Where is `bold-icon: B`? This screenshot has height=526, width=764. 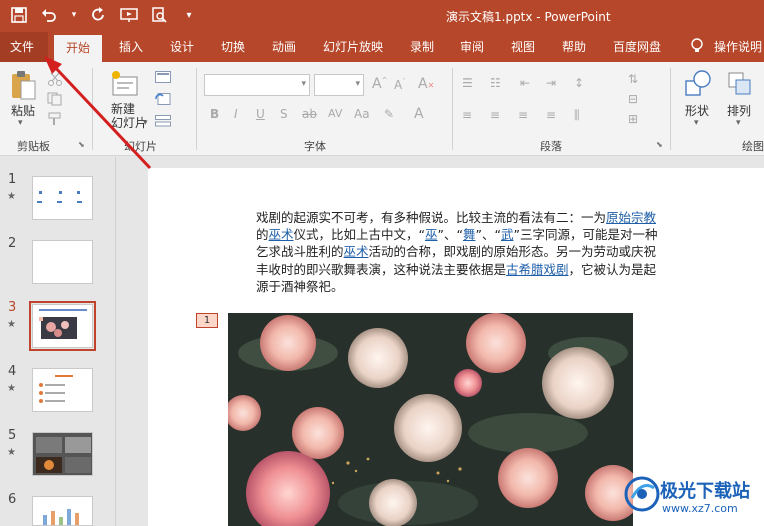 bold-icon: B is located at coordinates (214, 114).